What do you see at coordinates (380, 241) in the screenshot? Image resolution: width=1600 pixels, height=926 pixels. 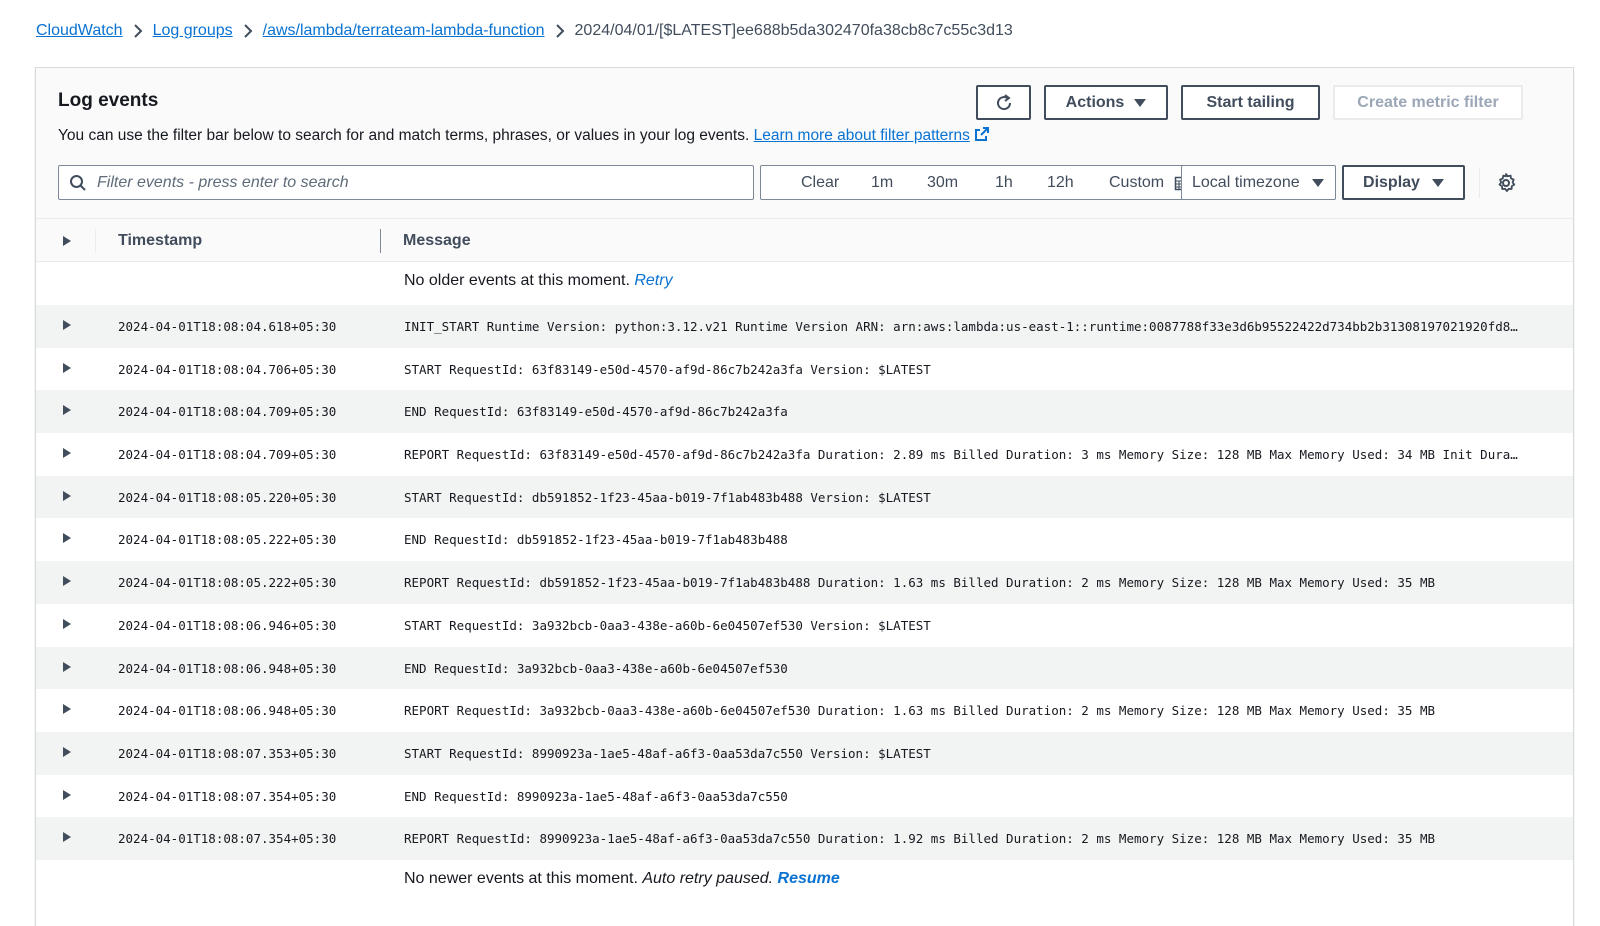 I see `column-resizer` at bounding box center [380, 241].